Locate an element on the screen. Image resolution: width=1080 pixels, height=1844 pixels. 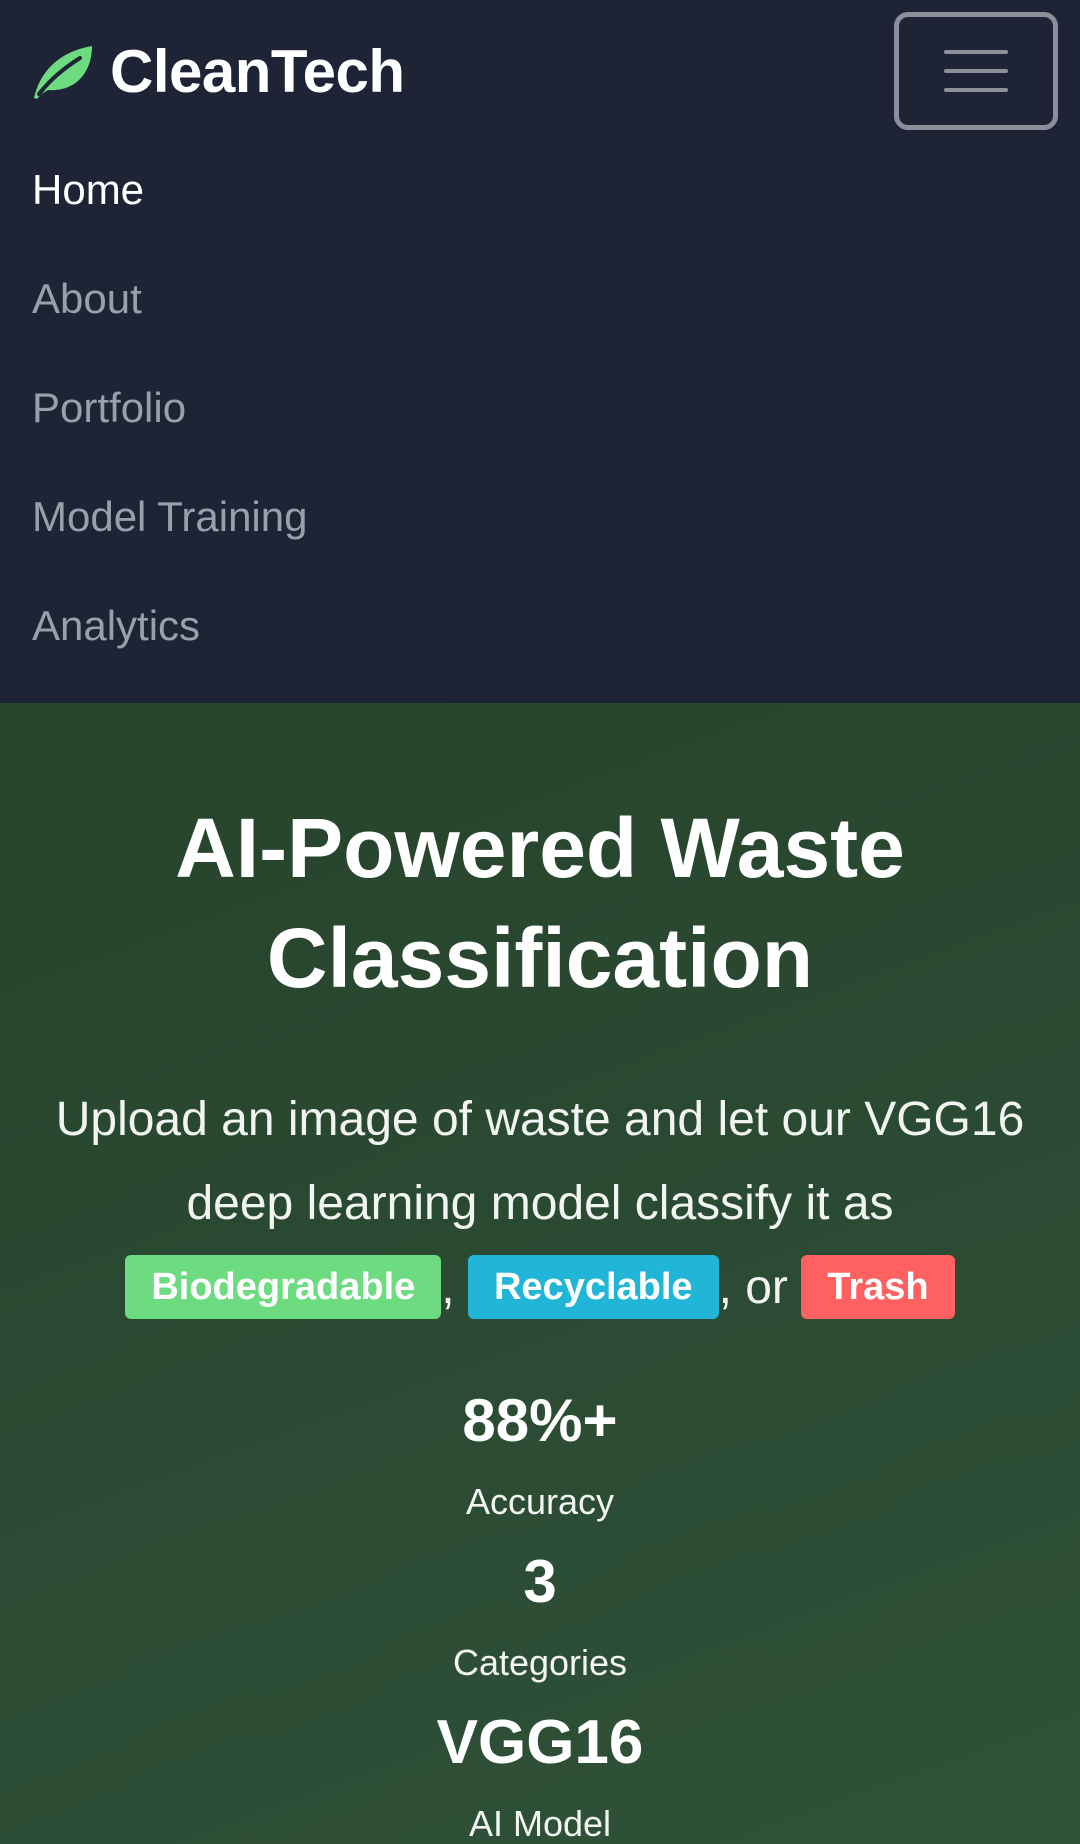
stat-model-value: VGG16 is located at coordinates (540, 1742).